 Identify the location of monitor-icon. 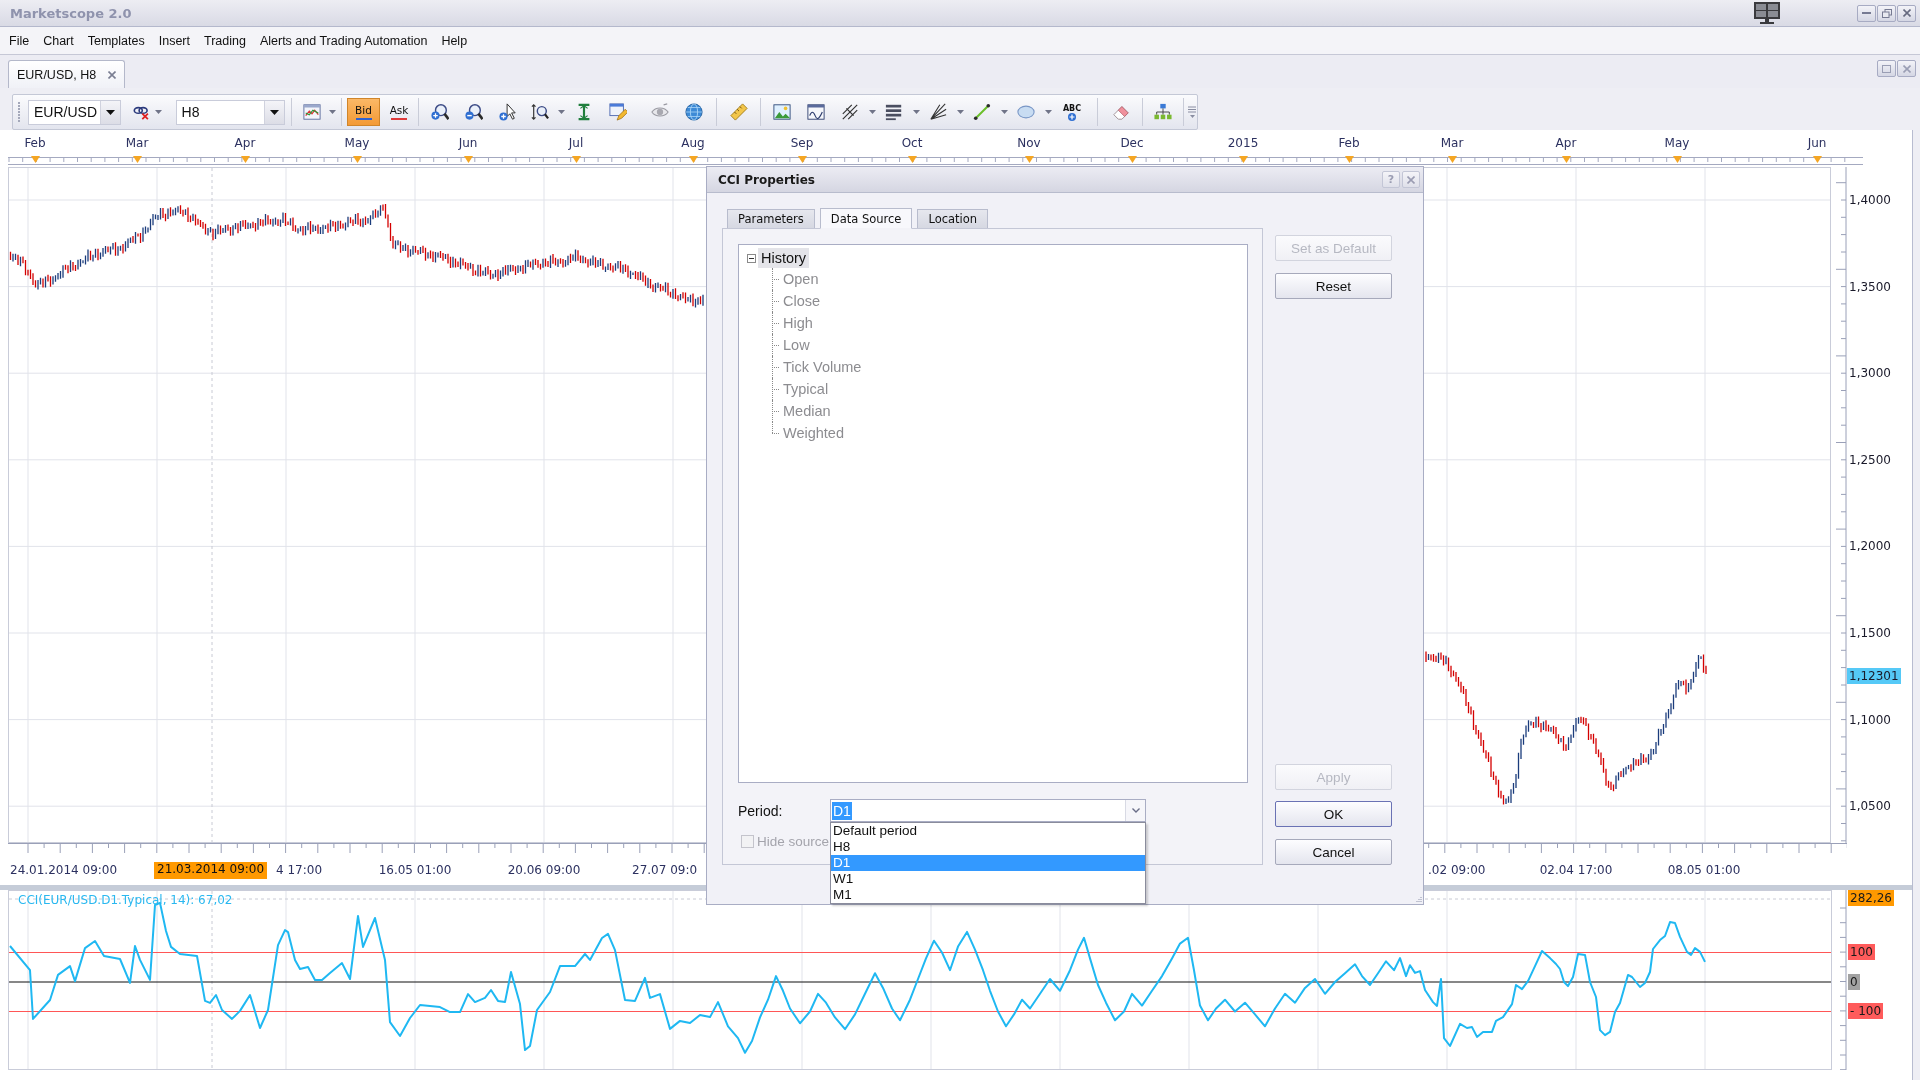
(1767, 13).